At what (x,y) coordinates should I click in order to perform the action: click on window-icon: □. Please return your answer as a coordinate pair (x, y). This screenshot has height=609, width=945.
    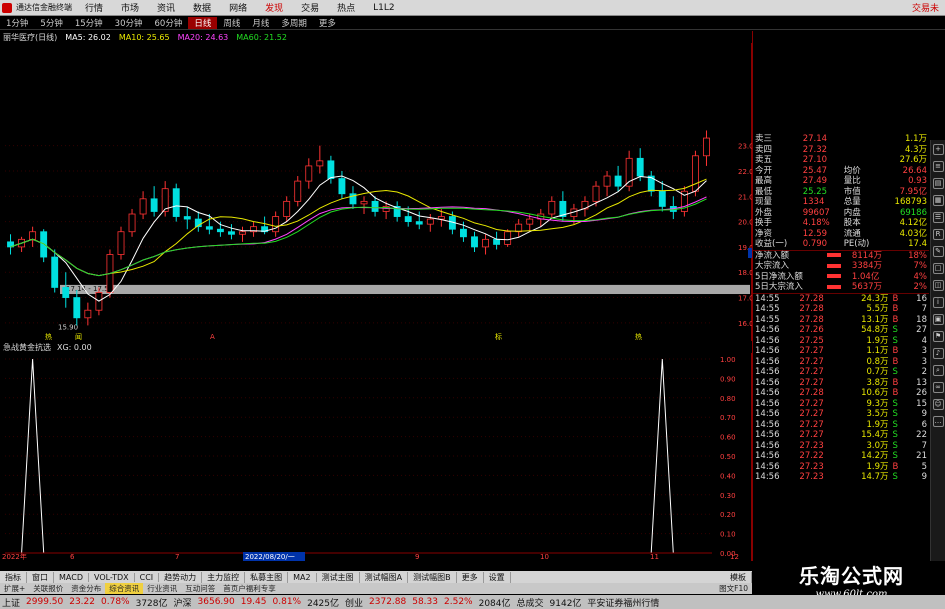
    Looking at the image, I should click on (938, 268).